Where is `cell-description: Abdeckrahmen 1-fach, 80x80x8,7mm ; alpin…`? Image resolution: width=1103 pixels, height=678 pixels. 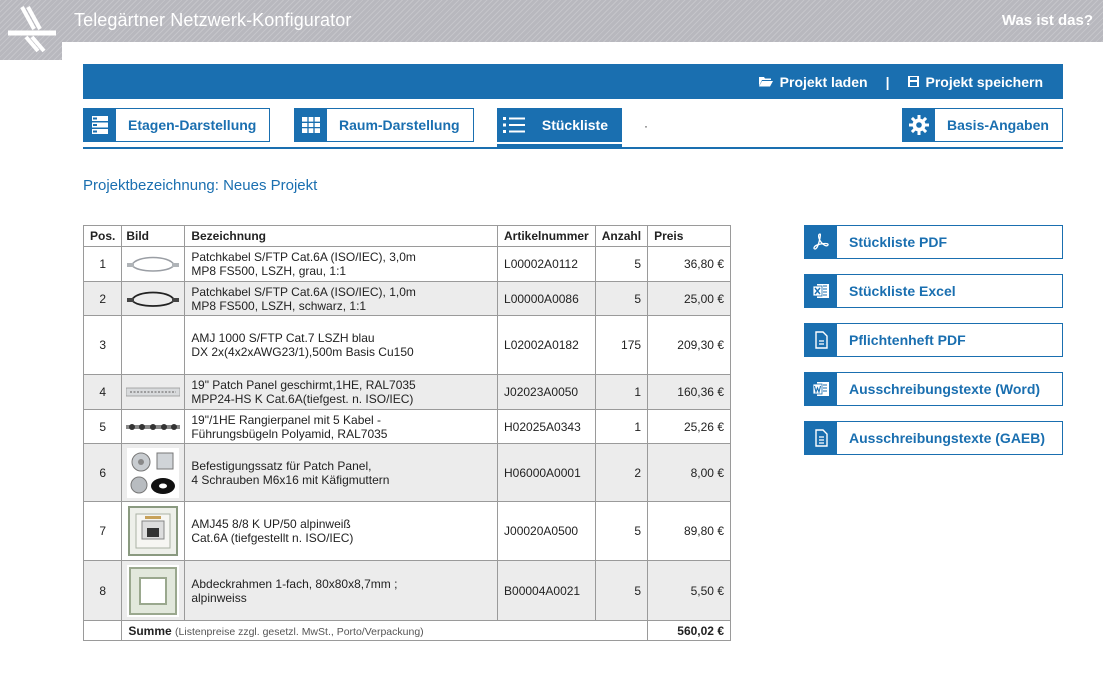
cell-description: Abdeckrahmen 1-fach, 80x80x8,7mm ; alpin… is located at coordinates (341, 590).